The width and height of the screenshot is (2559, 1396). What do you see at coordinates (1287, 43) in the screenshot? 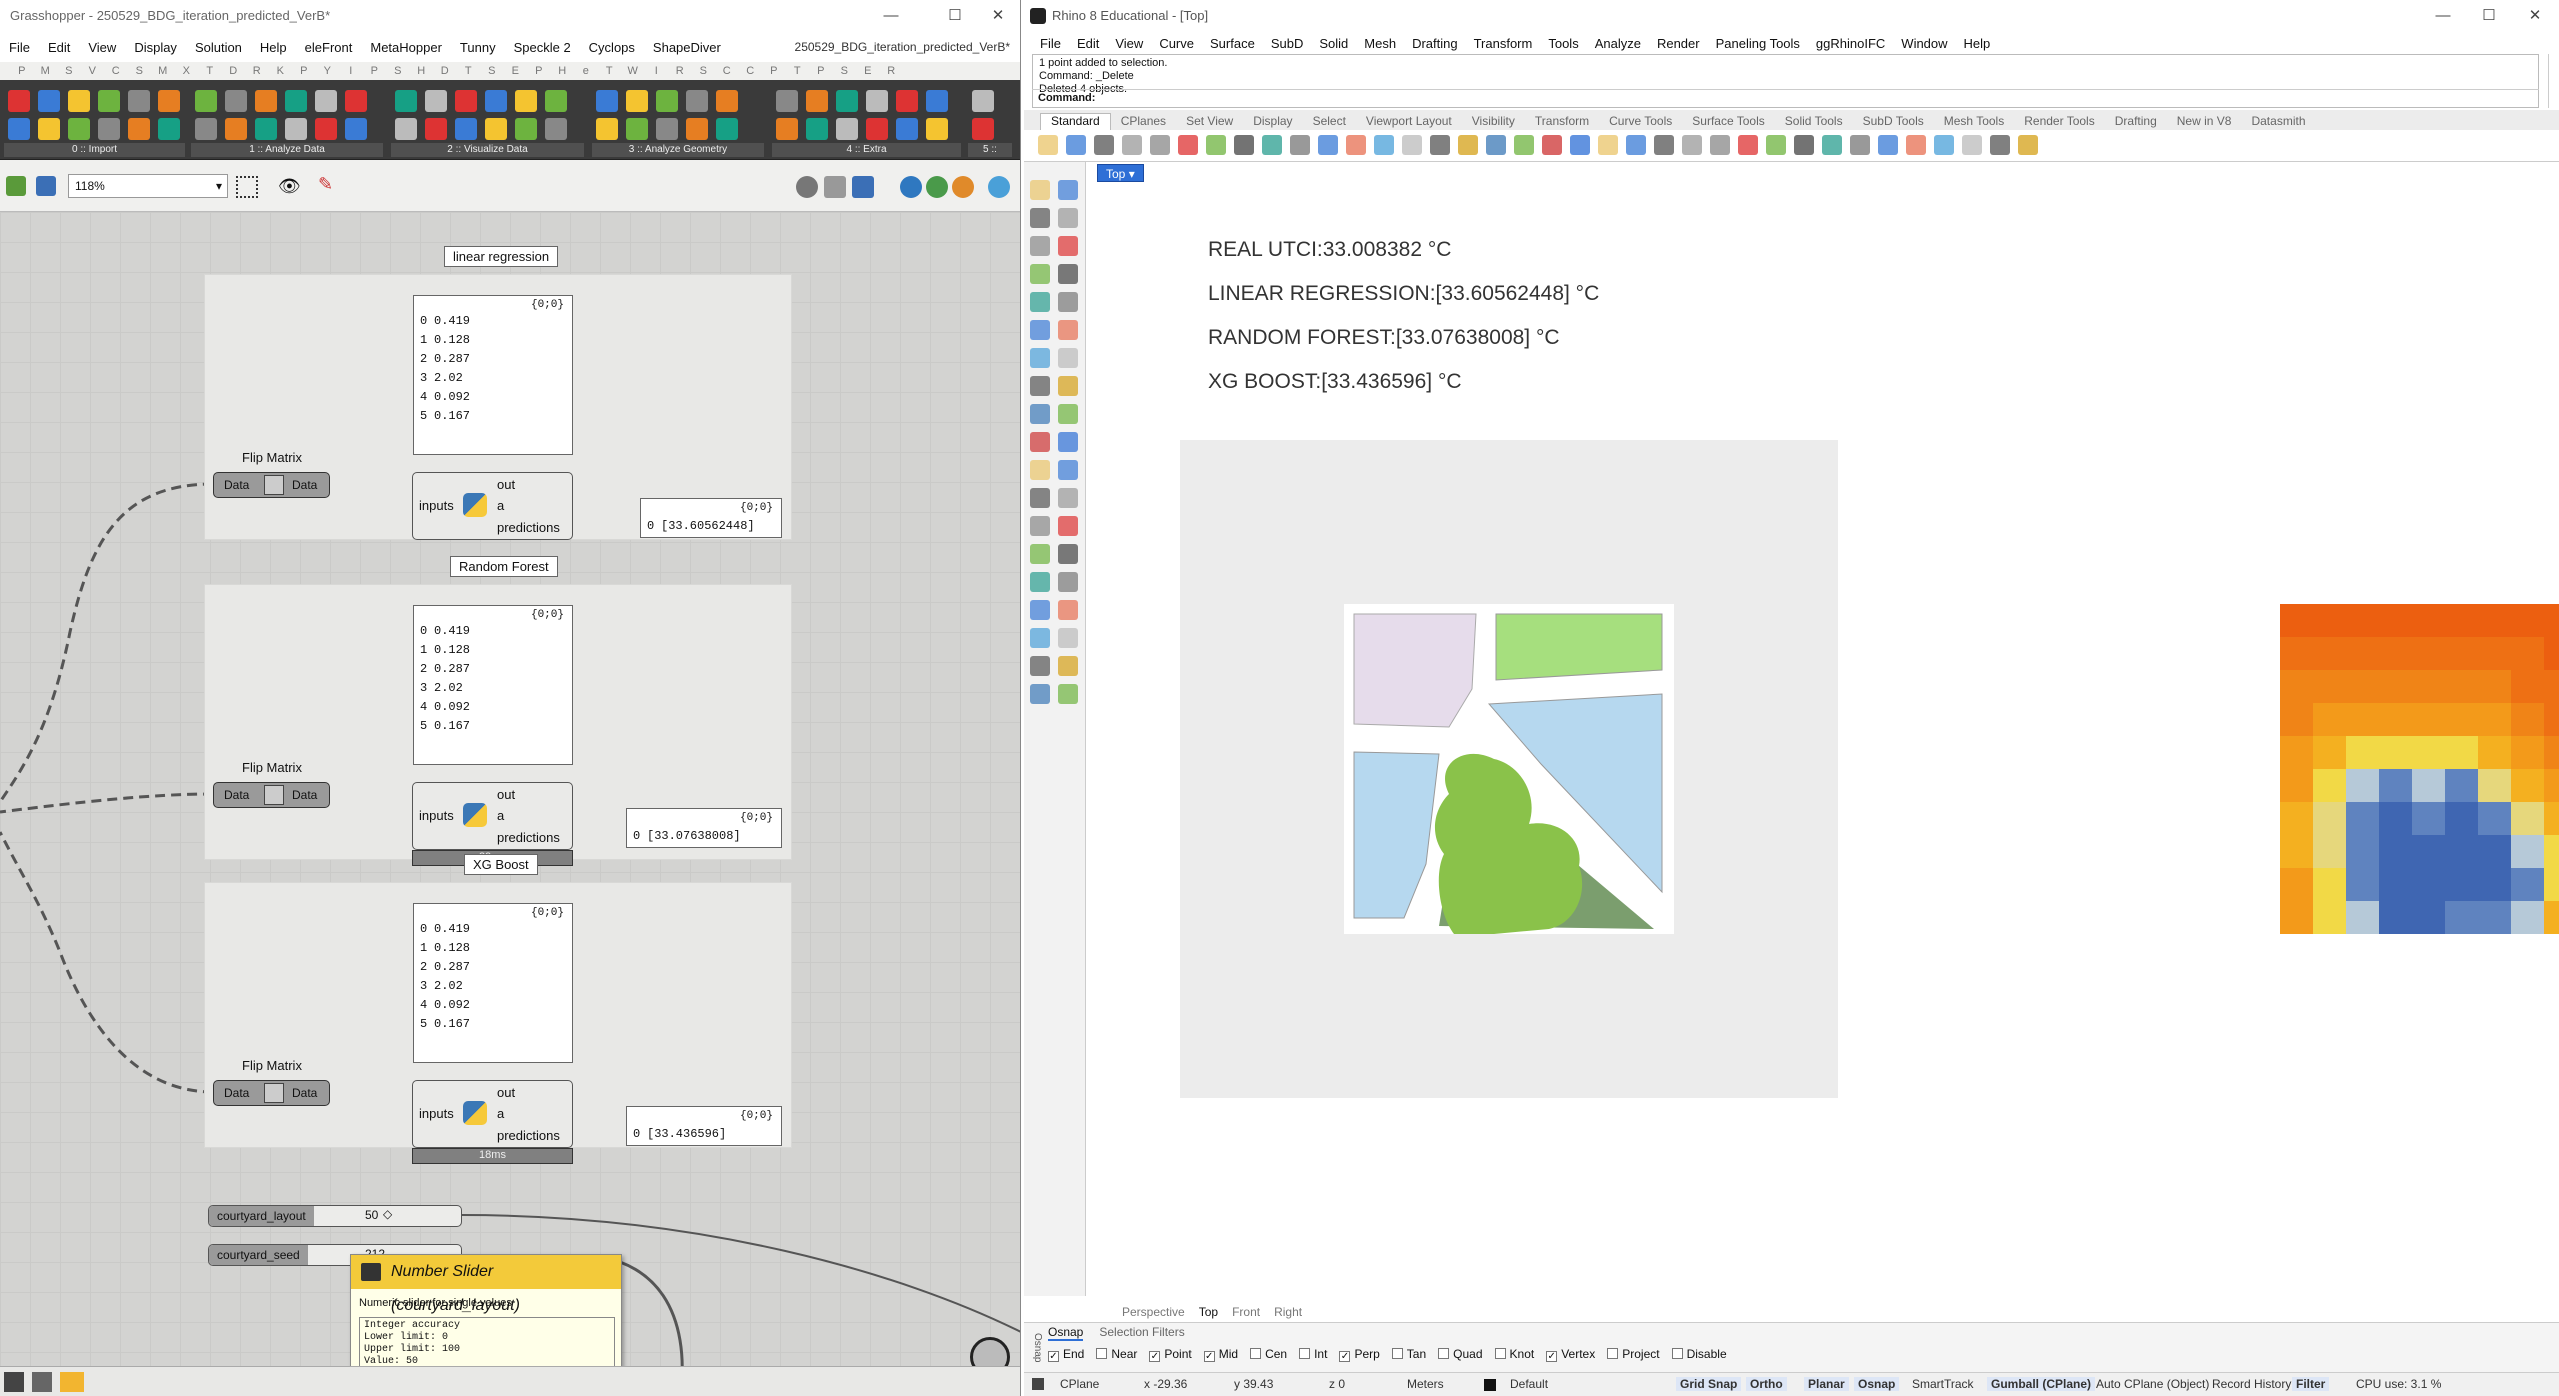
I see `rhino-menu-item: SubD` at bounding box center [1287, 43].